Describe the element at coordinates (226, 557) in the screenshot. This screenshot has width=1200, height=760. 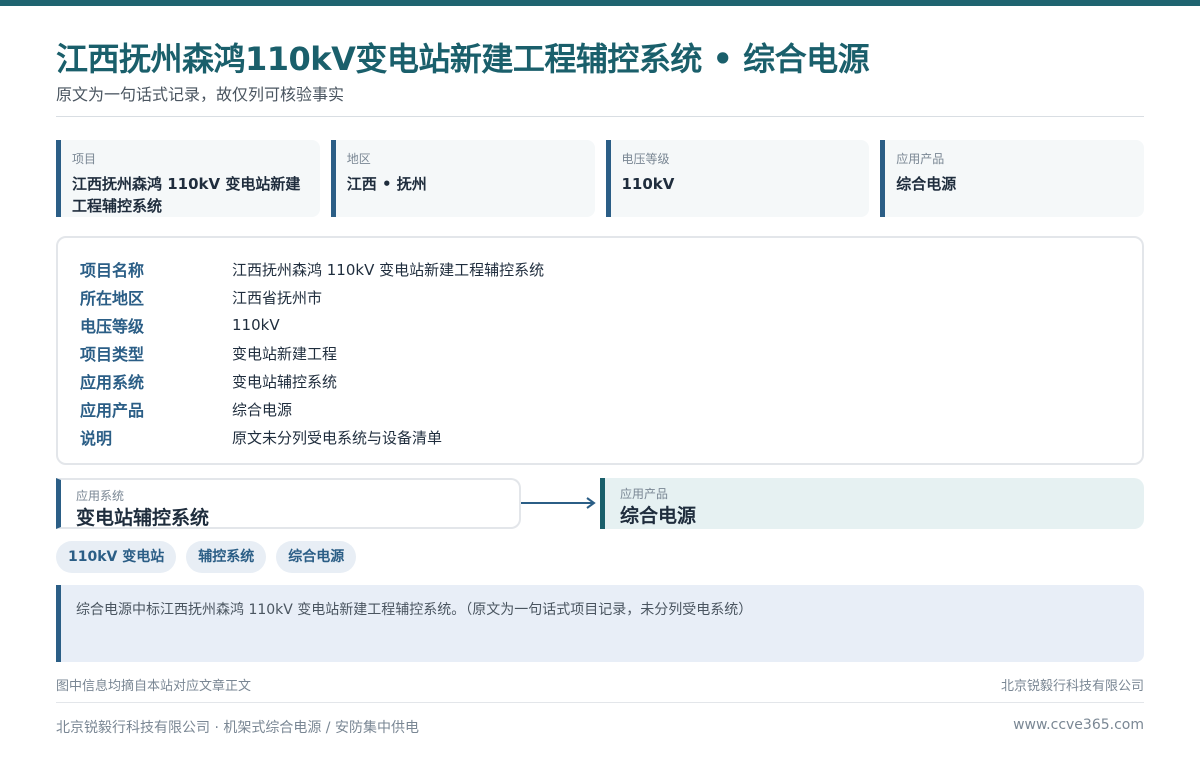
I see `tag-chip: 辅控系统` at that location.